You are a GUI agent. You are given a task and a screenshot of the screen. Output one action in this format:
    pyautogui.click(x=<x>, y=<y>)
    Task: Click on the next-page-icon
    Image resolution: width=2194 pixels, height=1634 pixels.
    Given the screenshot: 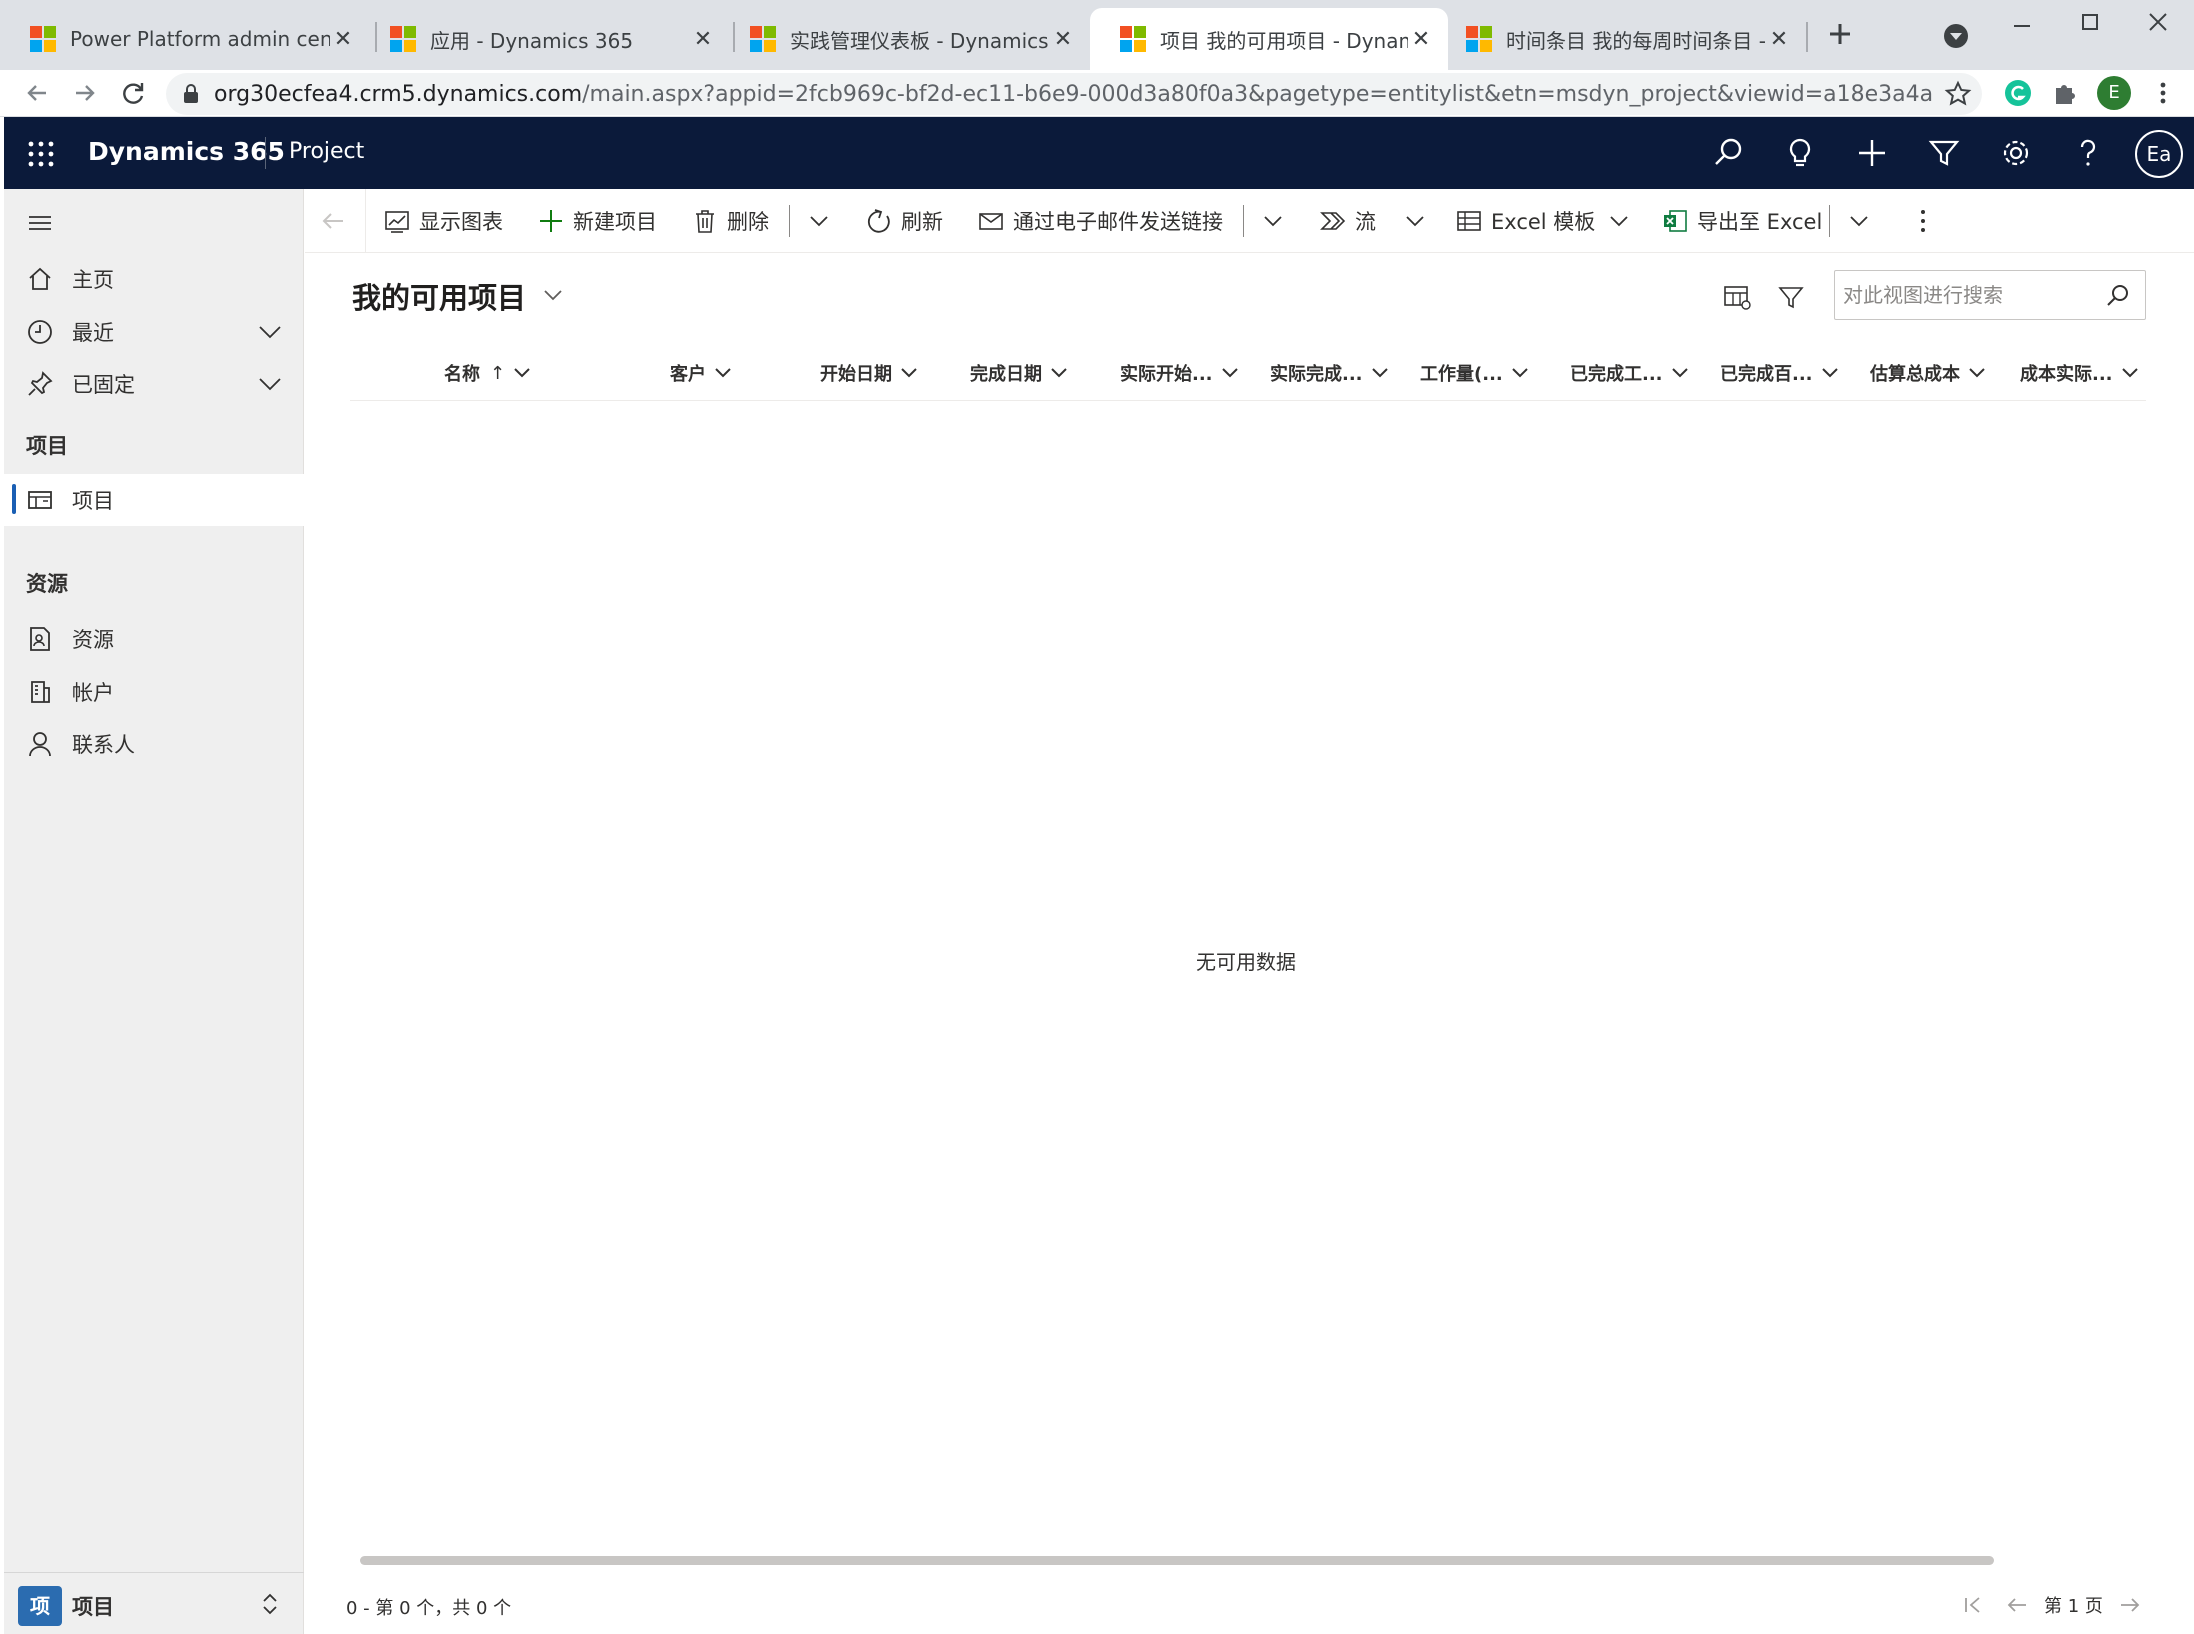 What is the action you would take?
    pyautogui.click(x=2130, y=1605)
    